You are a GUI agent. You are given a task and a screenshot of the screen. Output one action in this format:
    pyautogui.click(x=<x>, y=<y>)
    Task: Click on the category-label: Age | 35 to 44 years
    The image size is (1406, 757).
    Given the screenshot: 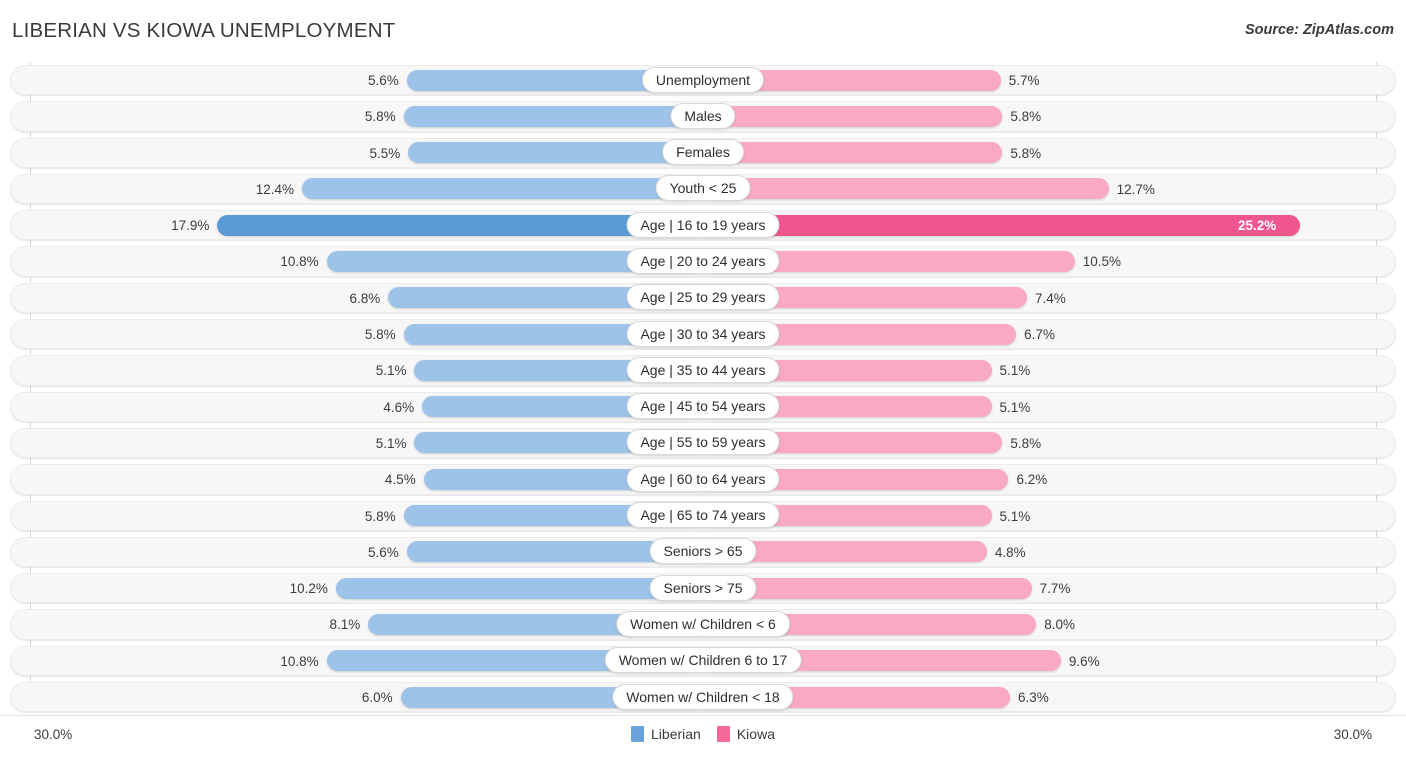 What is the action you would take?
    pyautogui.click(x=703, y=369)
    